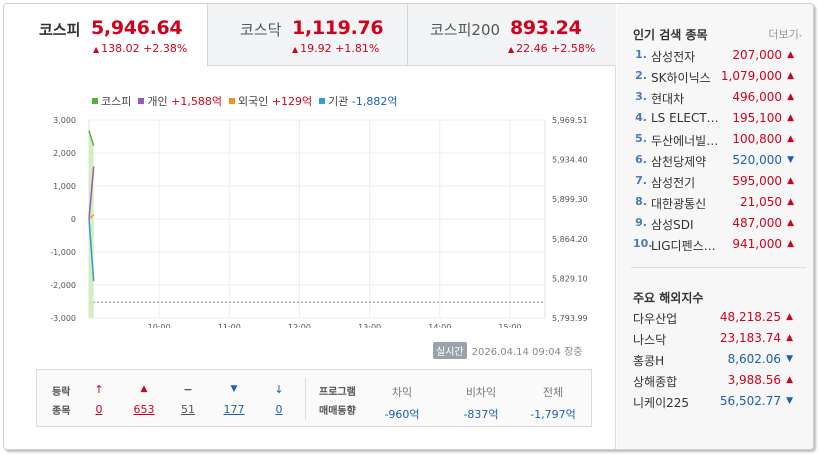 The width and height of the screenshot is (819, 454). Describe the element at coordinates (757, 160) in the screenshot. I see `stock-price: 520,000` at that location.